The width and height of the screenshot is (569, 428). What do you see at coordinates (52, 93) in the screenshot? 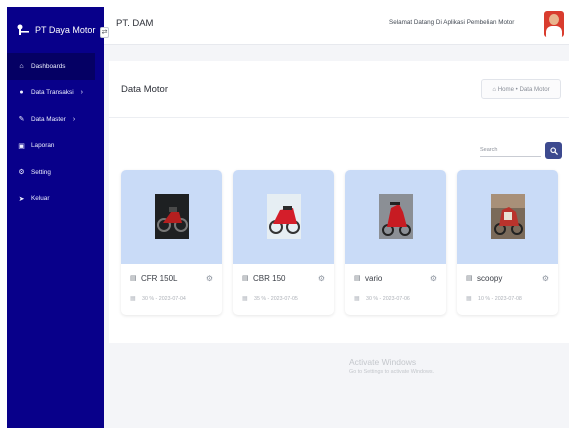
I see `sidebar-item-label: Data Transaksi` at bounding box center [52, 93].